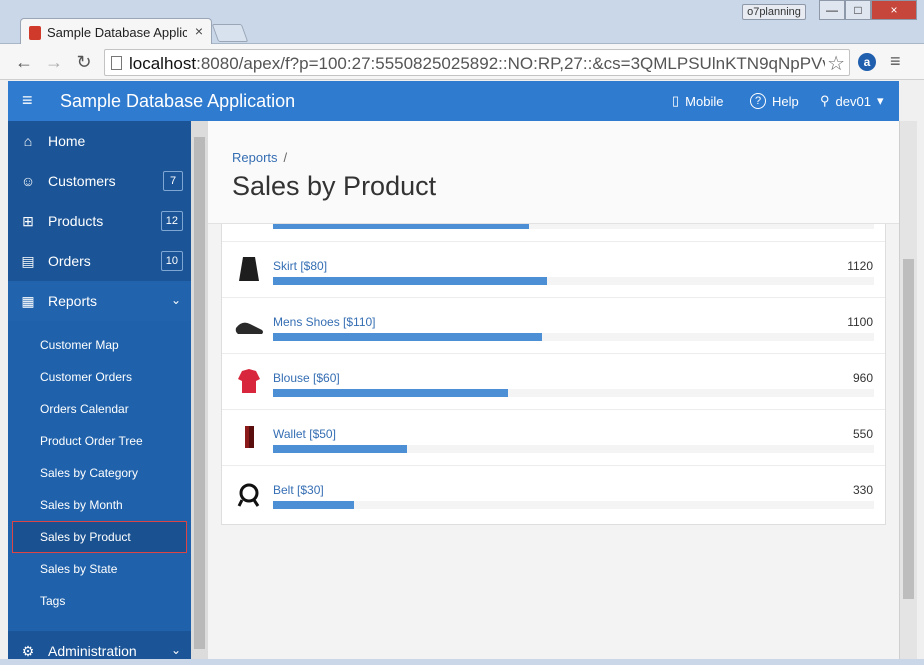  Describe the element at coordinates (880, 100) in the screenshot. I see `caret-down-icon: ▾` at that location.